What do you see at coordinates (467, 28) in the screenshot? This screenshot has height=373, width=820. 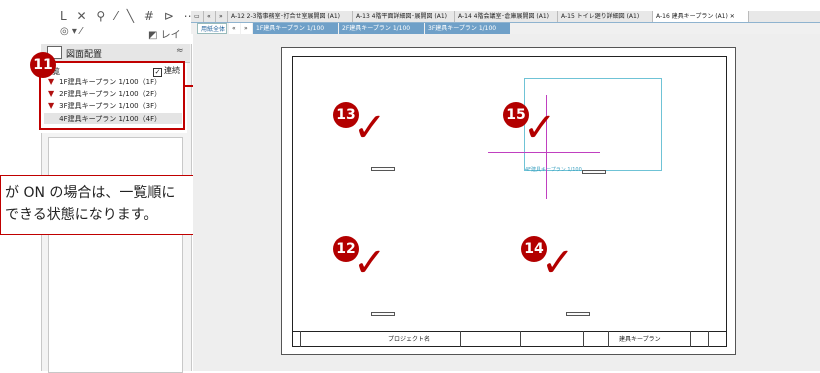 I see `tab-3f-plan: 3F建具キープラン 1/100` at bounding box center [467, 28].